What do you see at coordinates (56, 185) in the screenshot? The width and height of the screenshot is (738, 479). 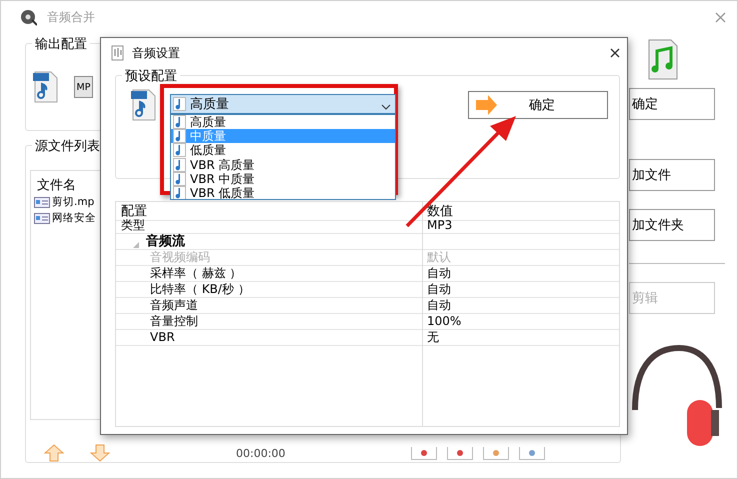 I see `column-header: 文件名` at bounding box center [56, 185].